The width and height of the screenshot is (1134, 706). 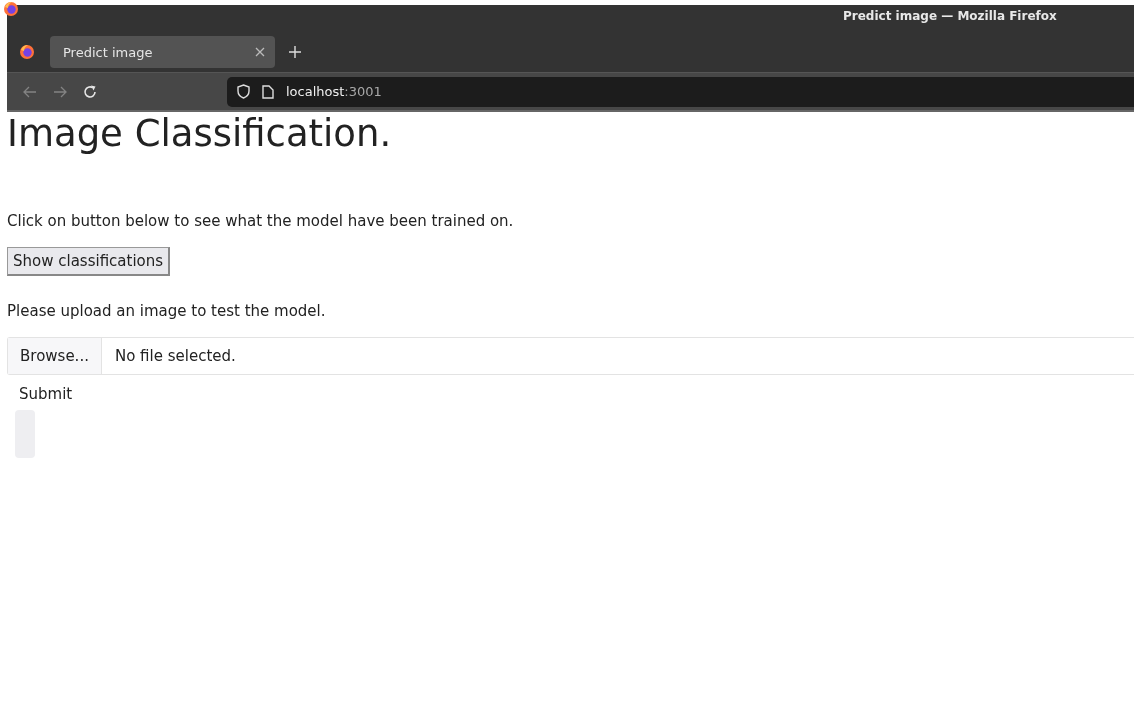 What do you see at coordinates (162, 52) in the screenshot?
I see `browser-tab: Predict image` at bounding box center [162, 52].